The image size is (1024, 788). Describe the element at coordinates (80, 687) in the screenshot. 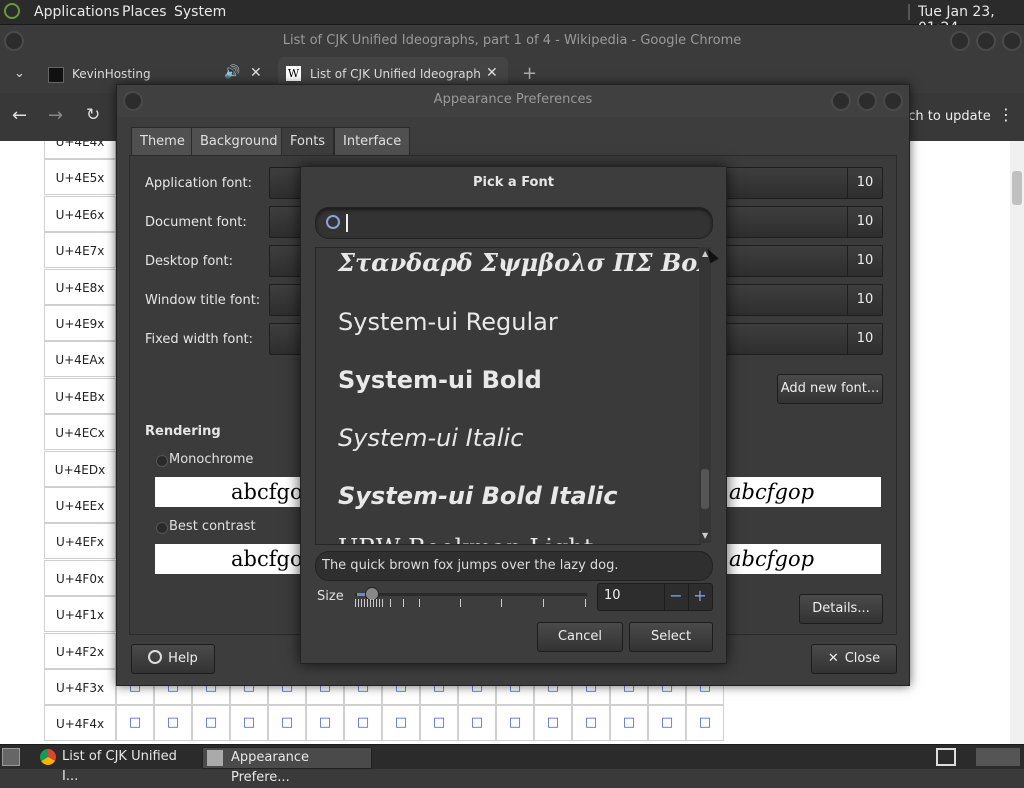

I see `table-row-label: U+4F3x` at that location.